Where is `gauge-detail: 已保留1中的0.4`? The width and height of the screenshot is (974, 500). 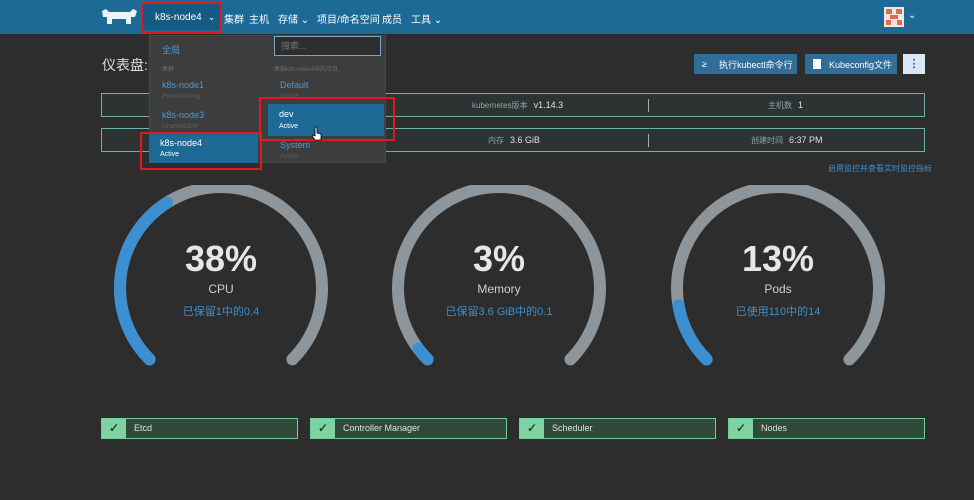 gauge-detail: 已保留1中的0.4 is located at coordinates (221, 312).